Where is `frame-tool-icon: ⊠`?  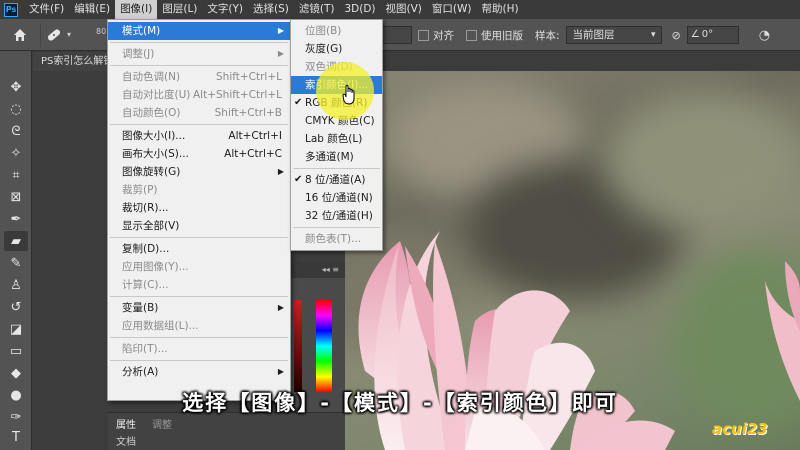 frame-tool-icon: ⊠ is located at coordinates (16, 197).